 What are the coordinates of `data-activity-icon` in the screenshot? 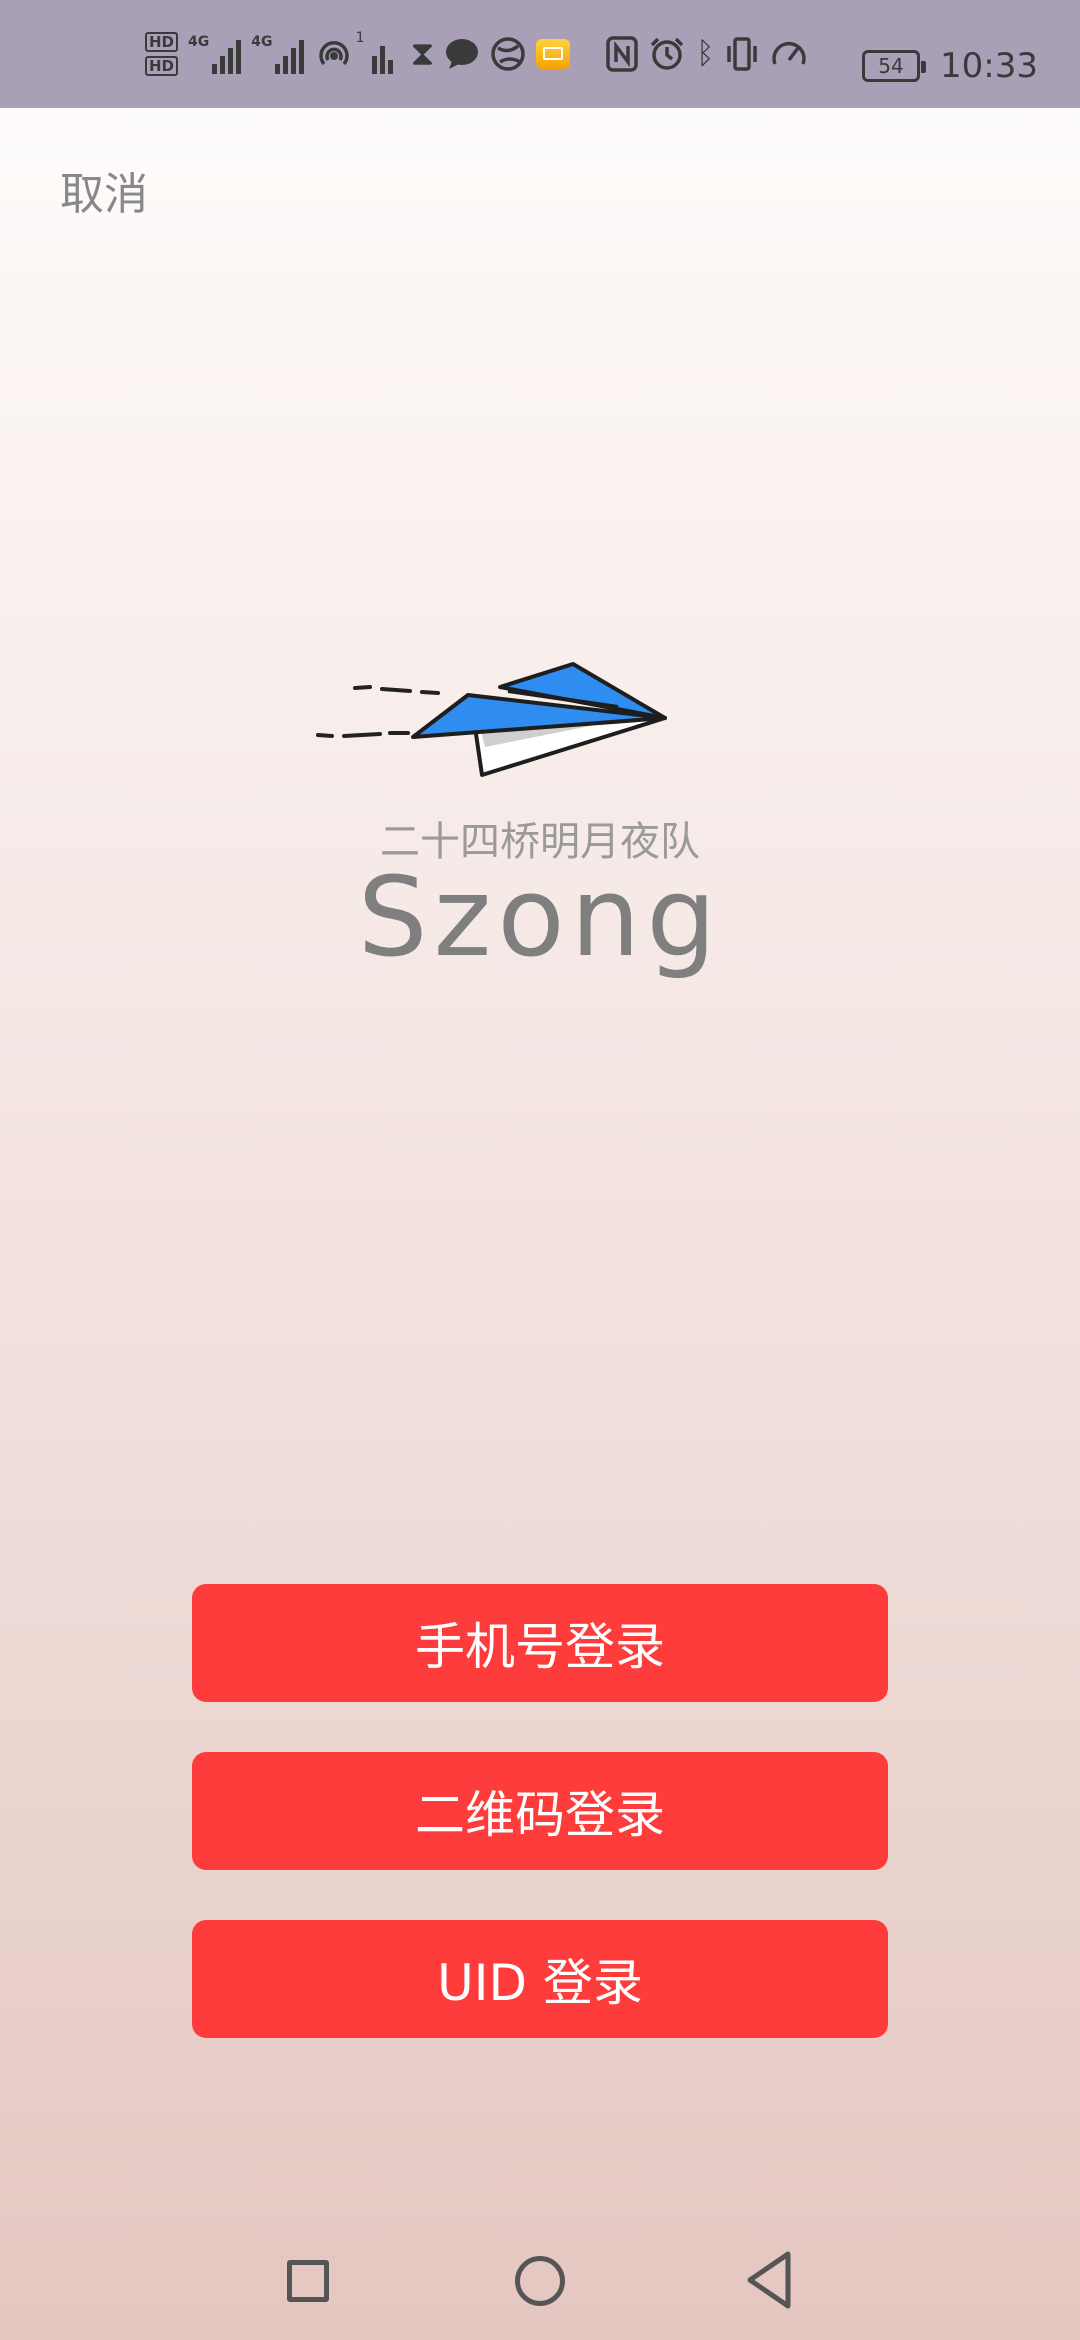 It's located at (386, 54).